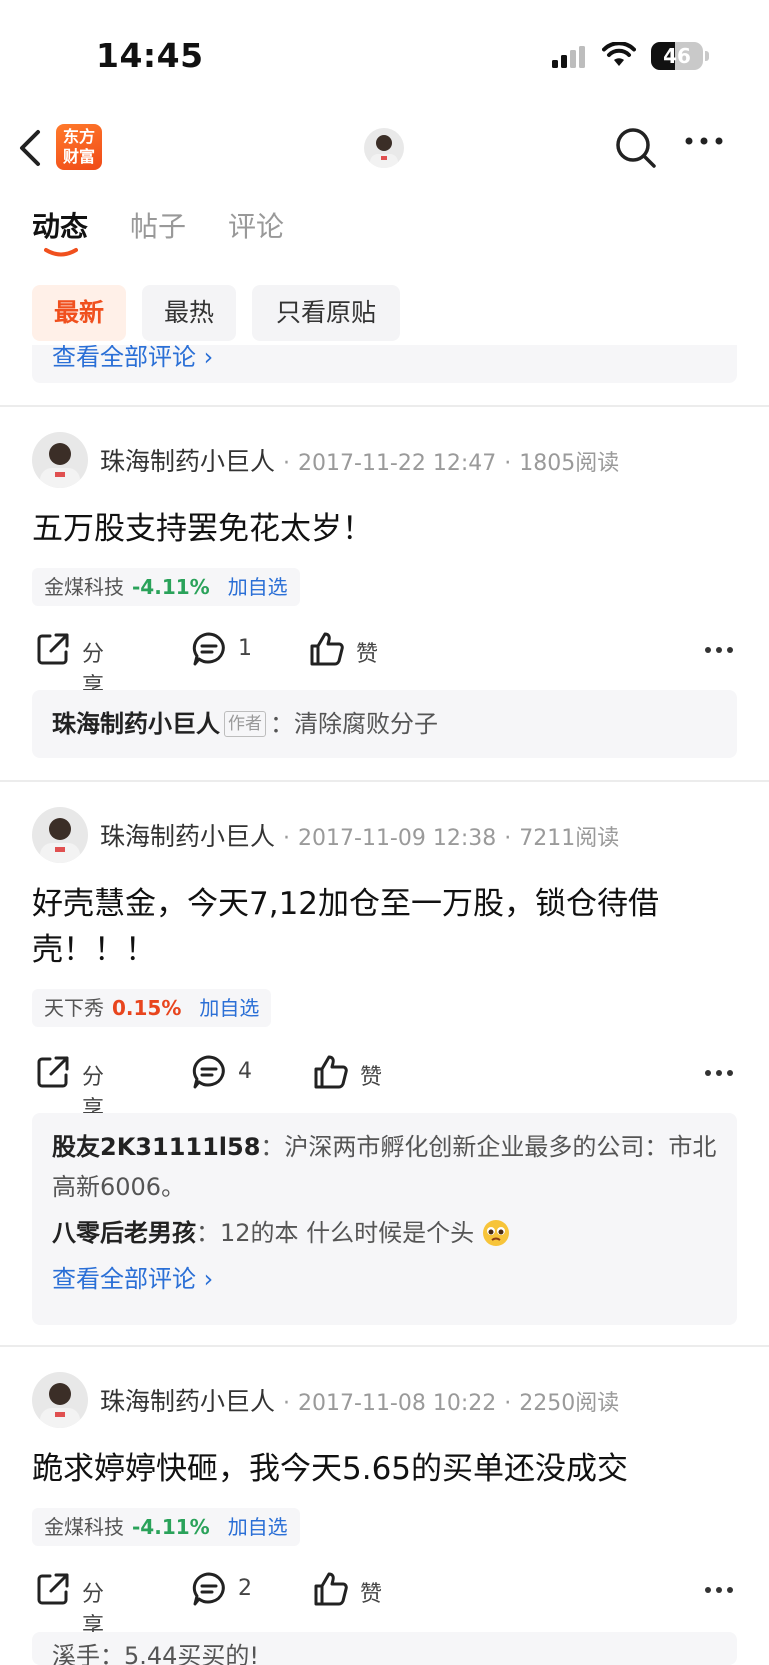 Image resolution: width=769 pixels, height=1665 pixels. I want to click on post-actions: 分享 4 赞, so click(384, 1086).